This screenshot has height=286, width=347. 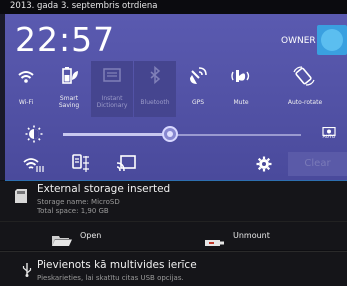 I want to click on notification-title: External storage inserted, so click(x=104, y=189).